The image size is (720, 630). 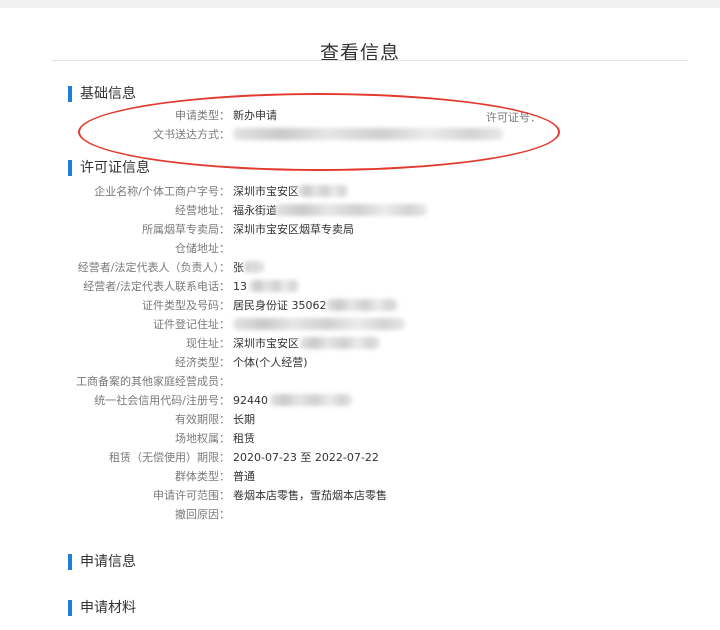 What do you see at coordinates (360, 476) in the screenshot?
I see `license-row: 群体类型： 普通` at bounding box center [360, 476].